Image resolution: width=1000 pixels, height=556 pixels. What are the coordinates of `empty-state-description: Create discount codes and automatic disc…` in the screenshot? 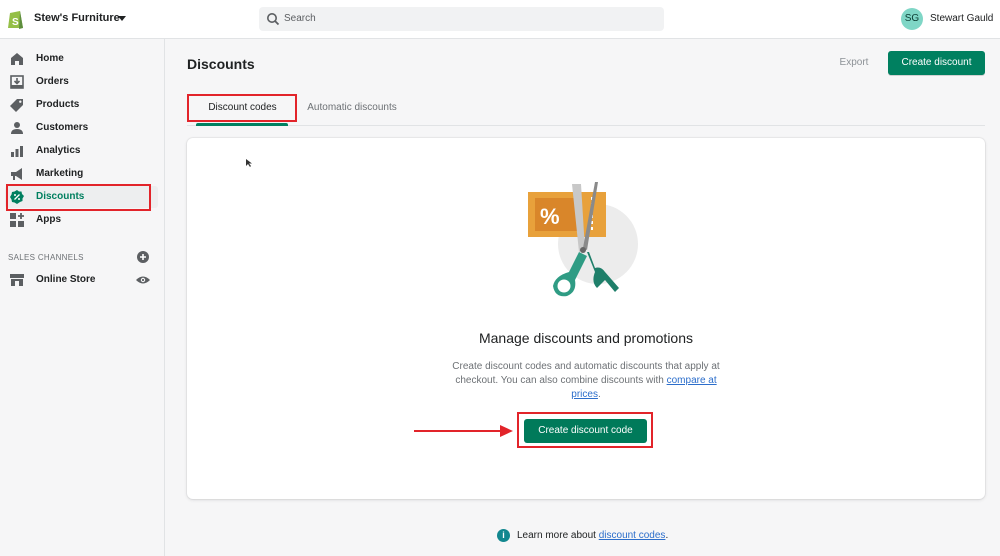 It's located at (586, 381).